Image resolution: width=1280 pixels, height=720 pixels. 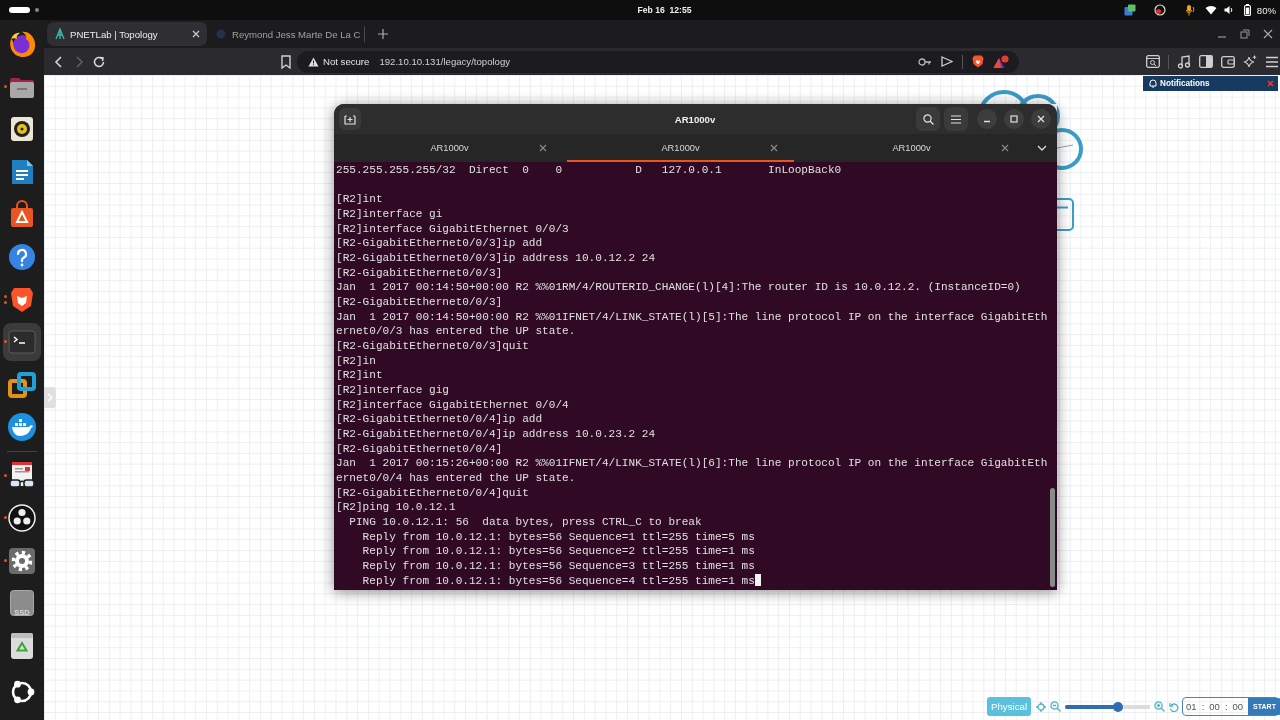 What do you see at coordinates (287, 34) in the screenshot?
I see `browser-tab: Reymond Jess Marte De La C` at bounding box center [287, 34].